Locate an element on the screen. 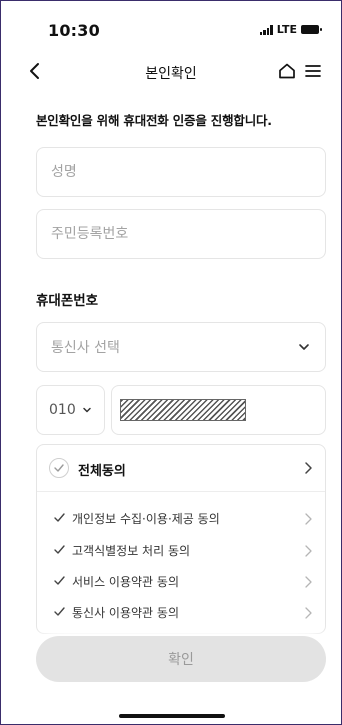 This screenshot has width=342, height=725. status-indicators: LTE is located at coordinates (290, 29).